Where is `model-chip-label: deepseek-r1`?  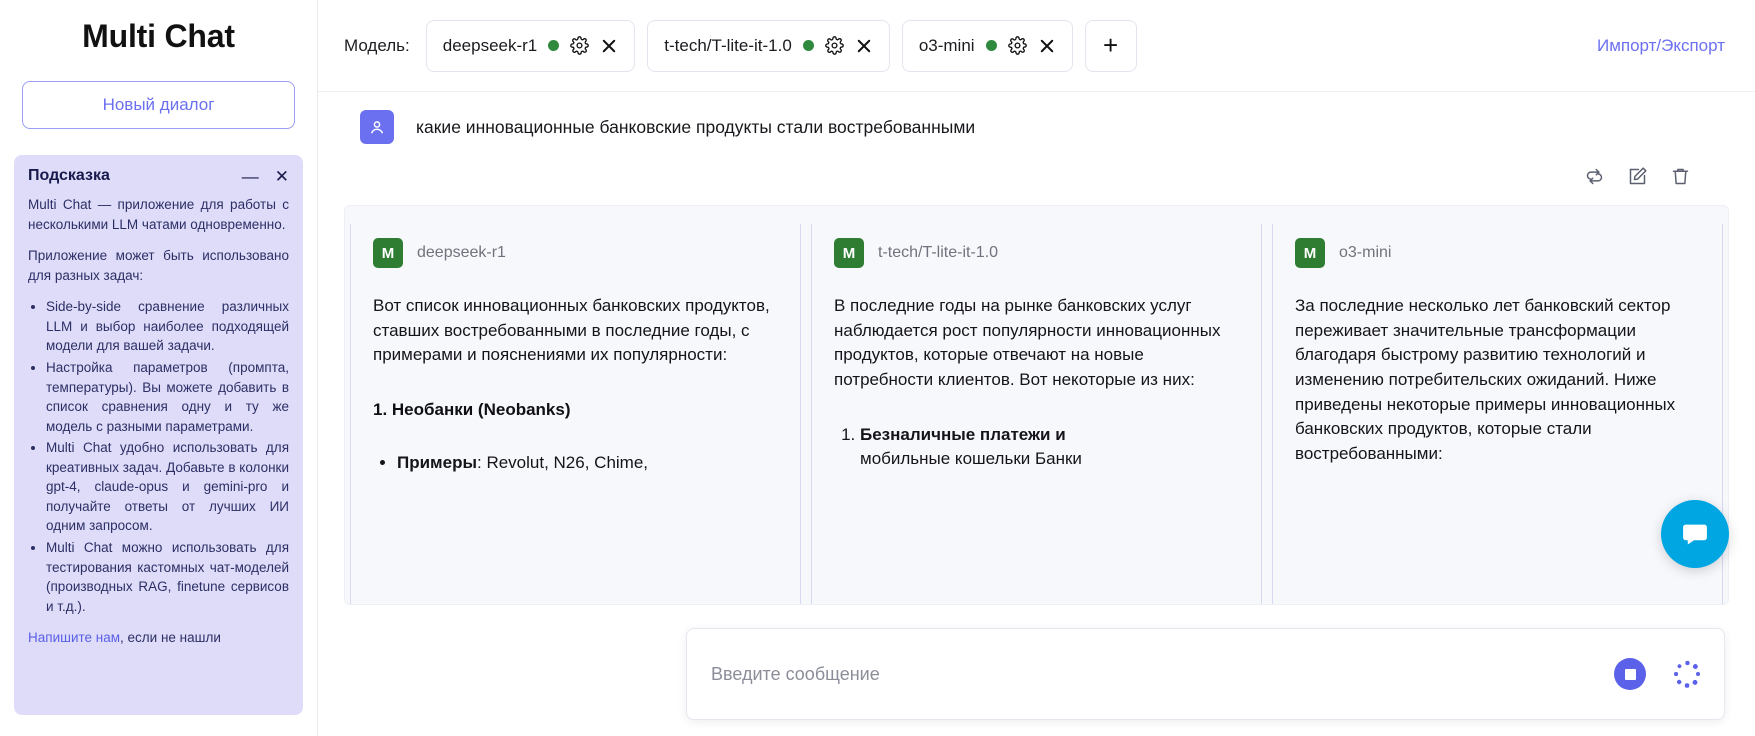
model-chip-label: deepseek-r1 is located at coordinates (490, 45).